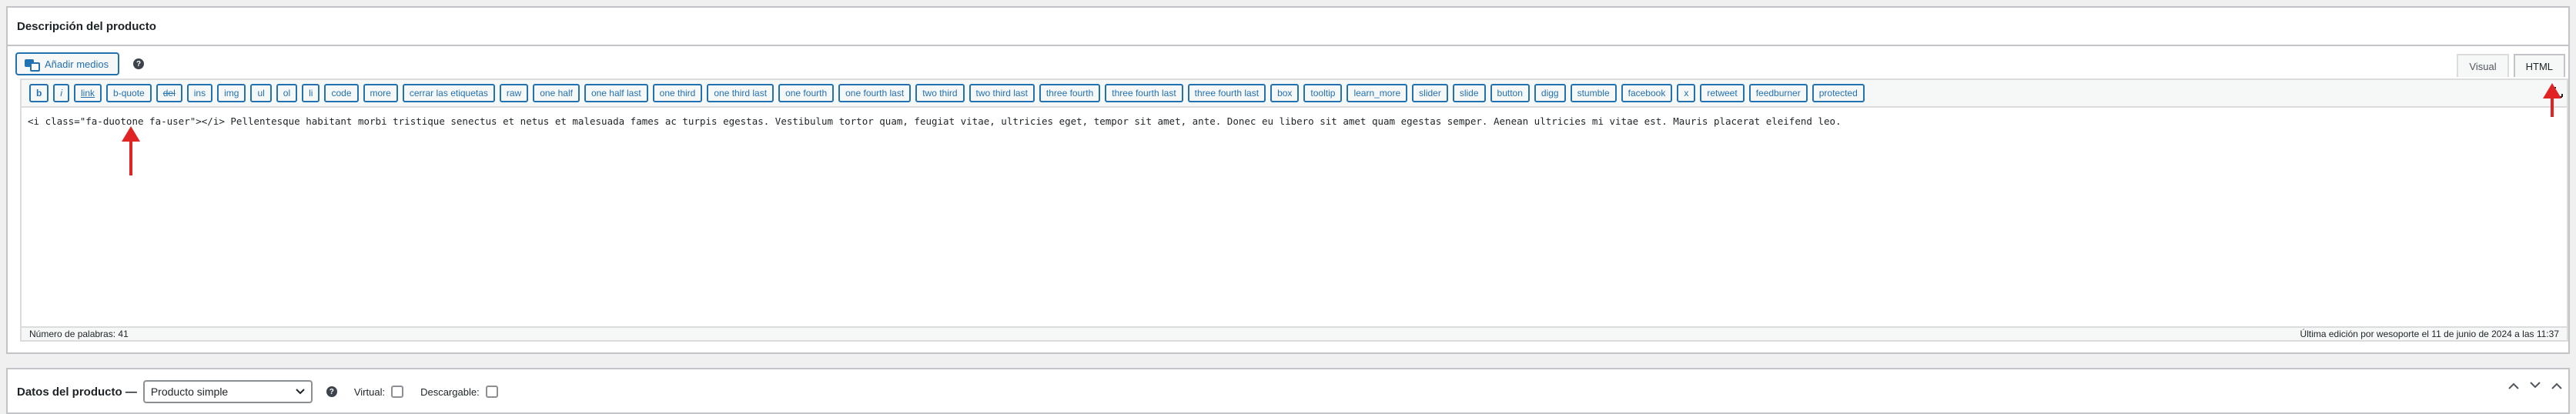 The height and width of the screenshot is (414, 2576). I want to click on product-type-value: Producto simple, so click(190, 392).